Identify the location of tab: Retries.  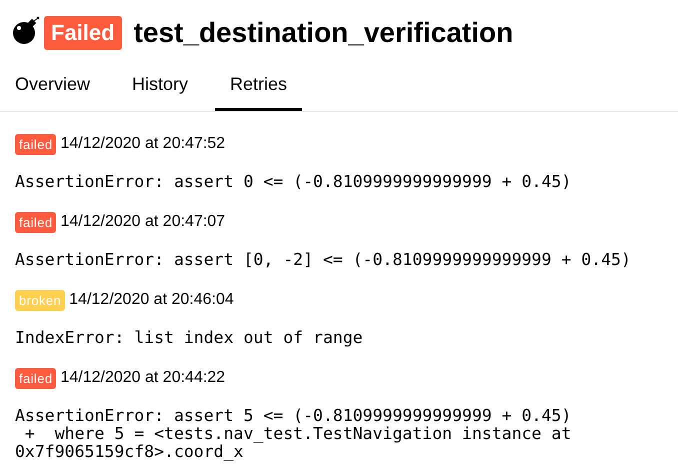
(258, 85).